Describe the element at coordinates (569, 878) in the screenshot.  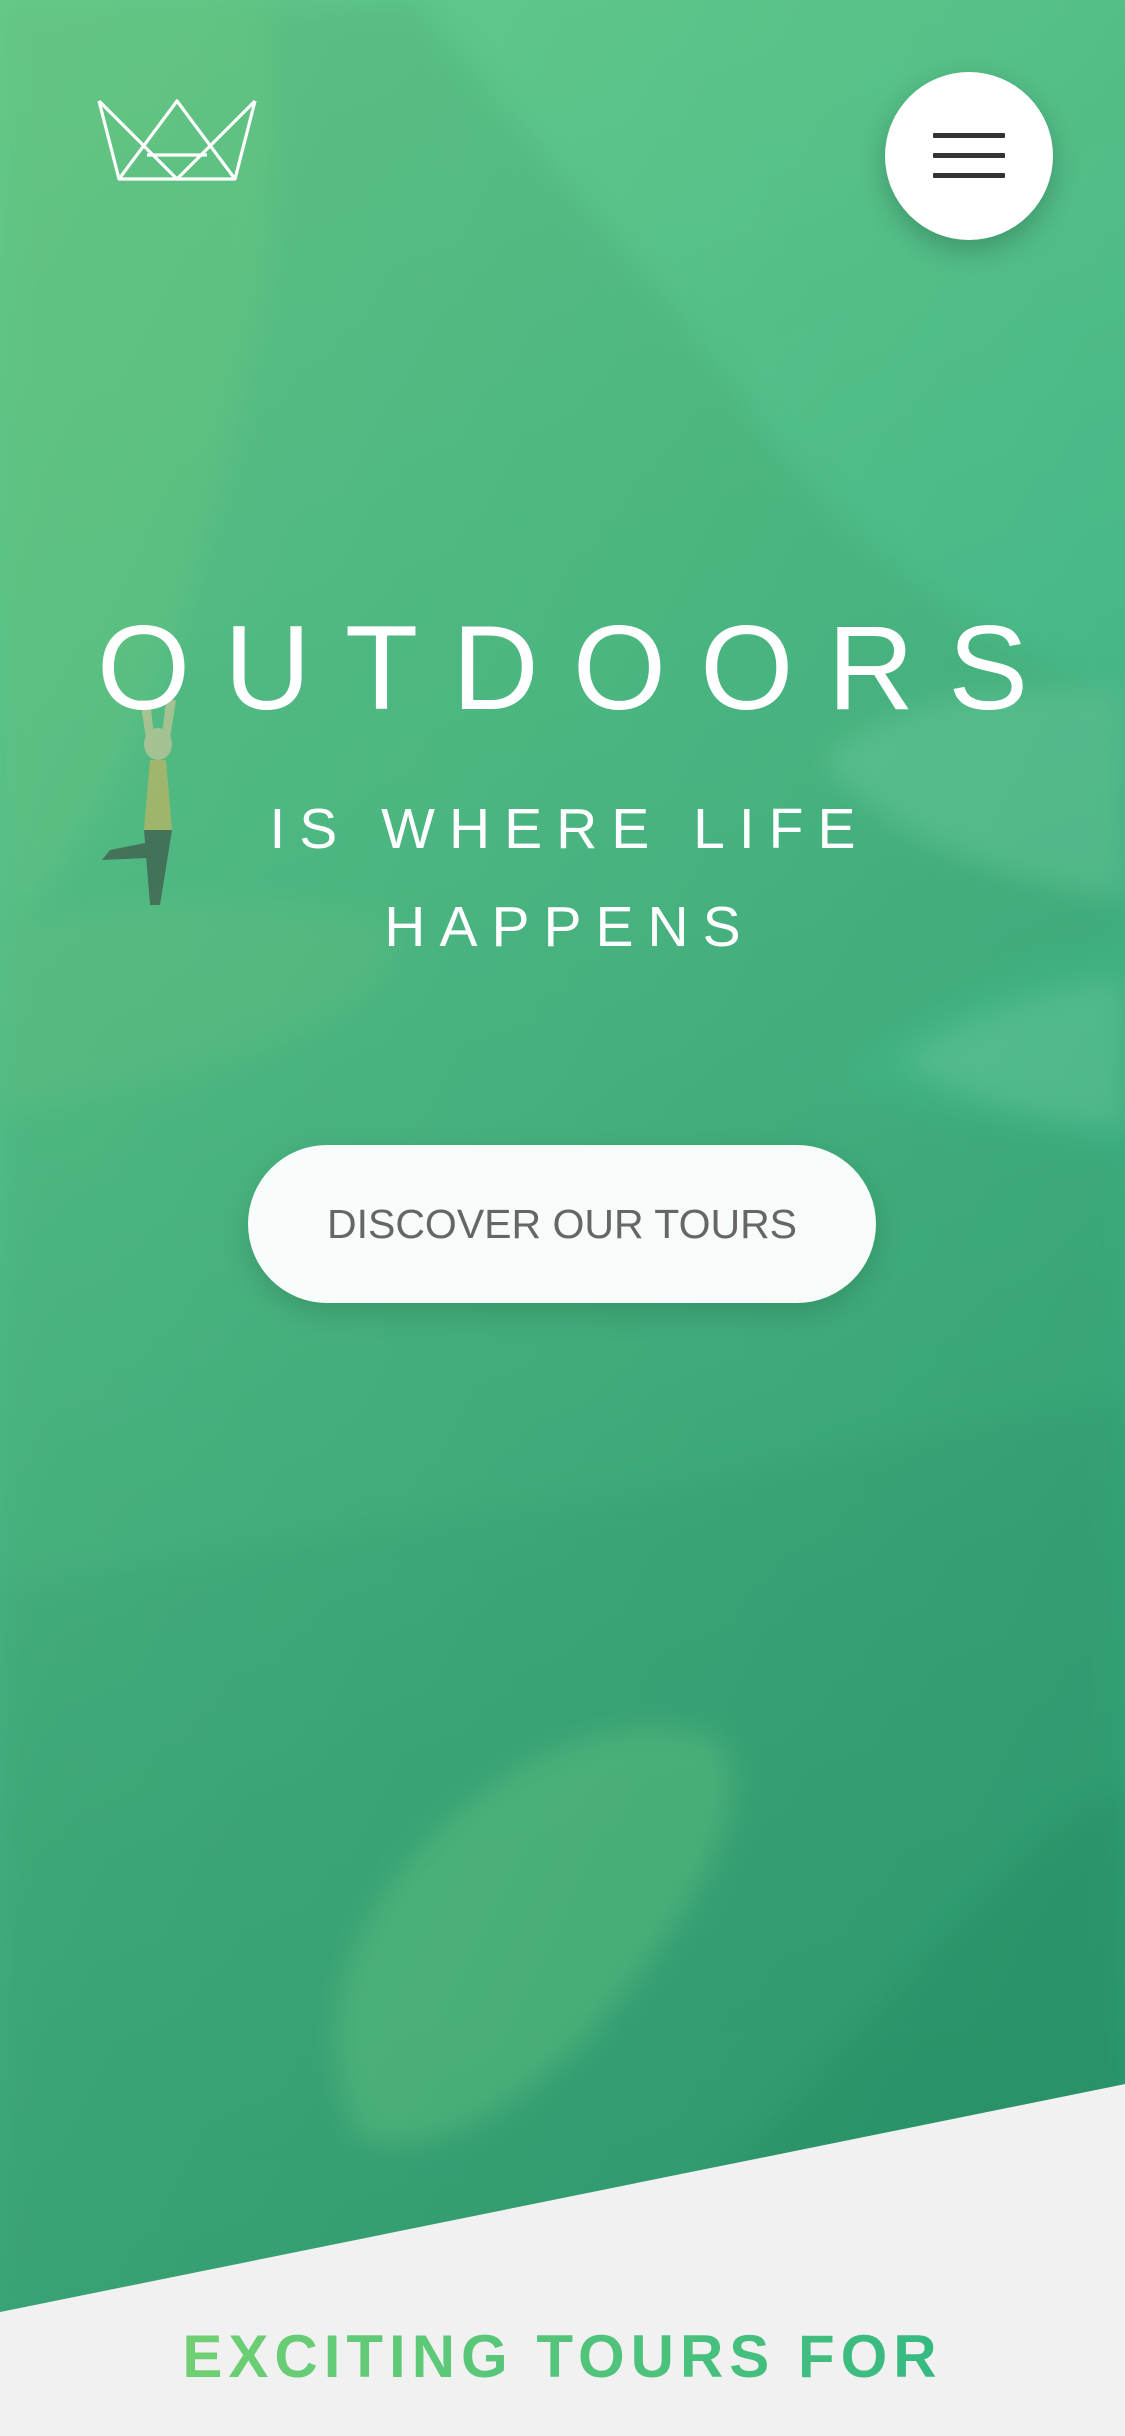
I see `headline-sub: IS WHERE LIFE HAPPENS` at that location.